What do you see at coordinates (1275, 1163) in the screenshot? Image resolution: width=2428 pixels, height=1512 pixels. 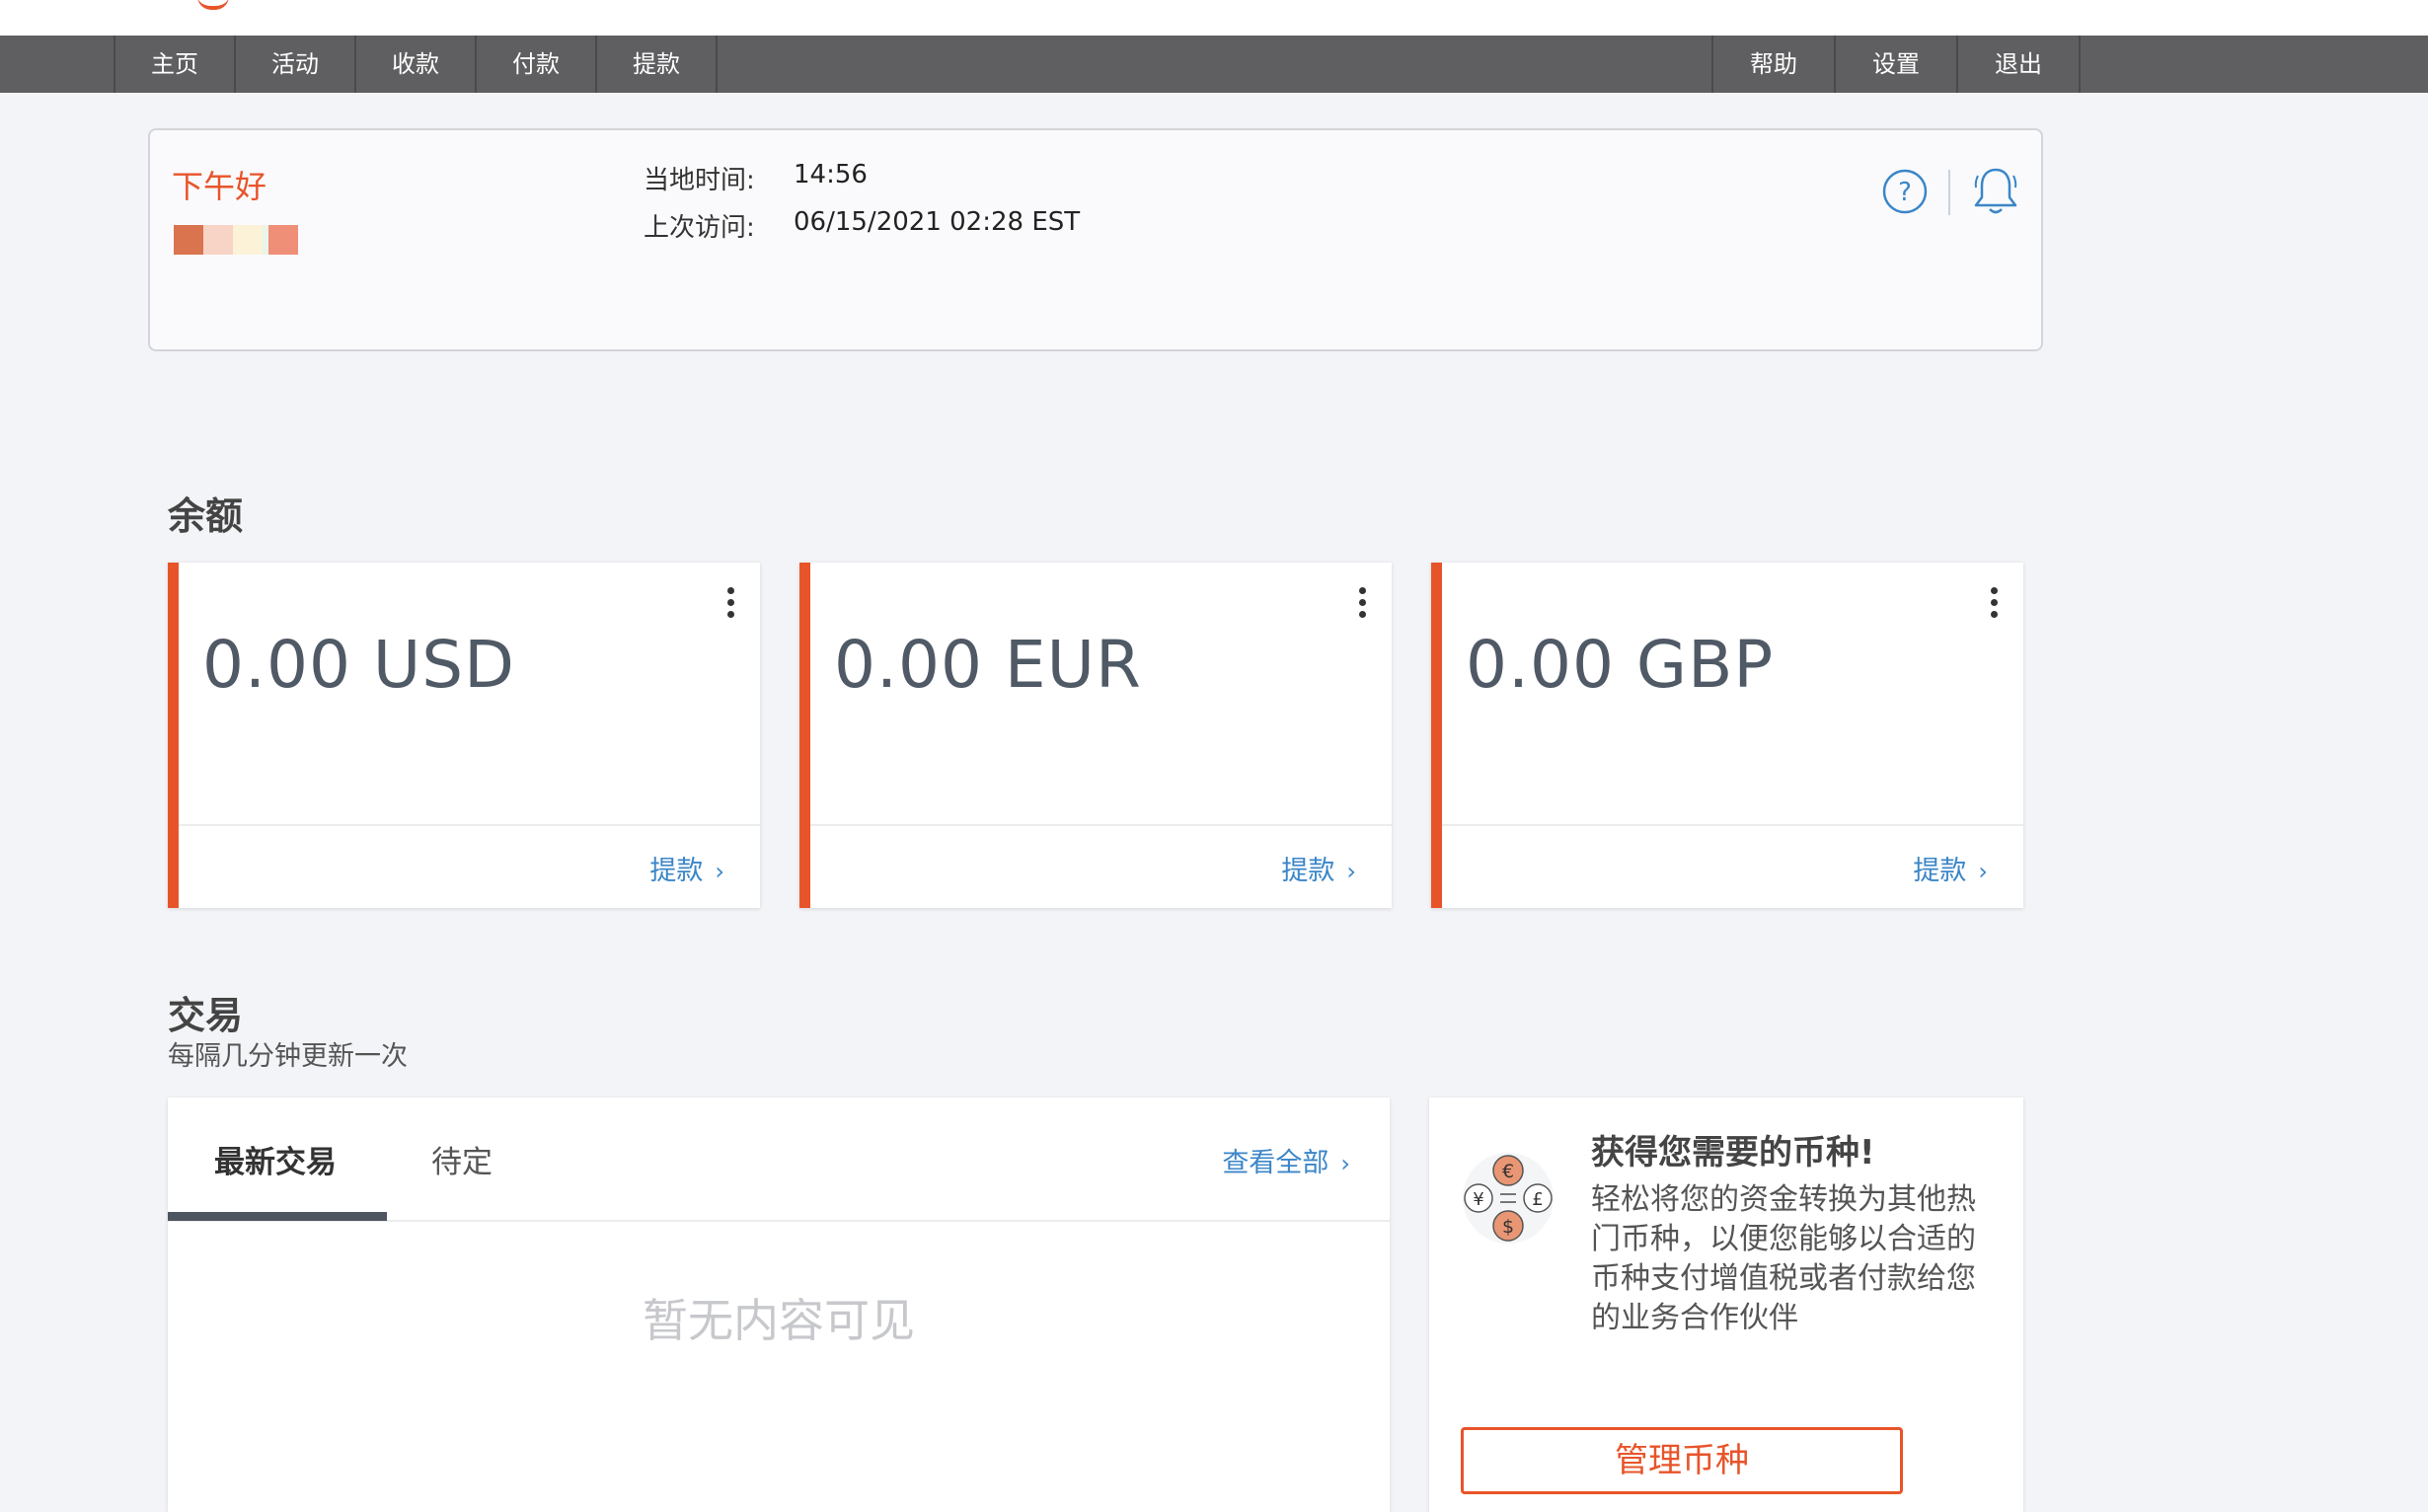 I see `view-all-label: 查看全部` at bounding box center [1275, 1163].